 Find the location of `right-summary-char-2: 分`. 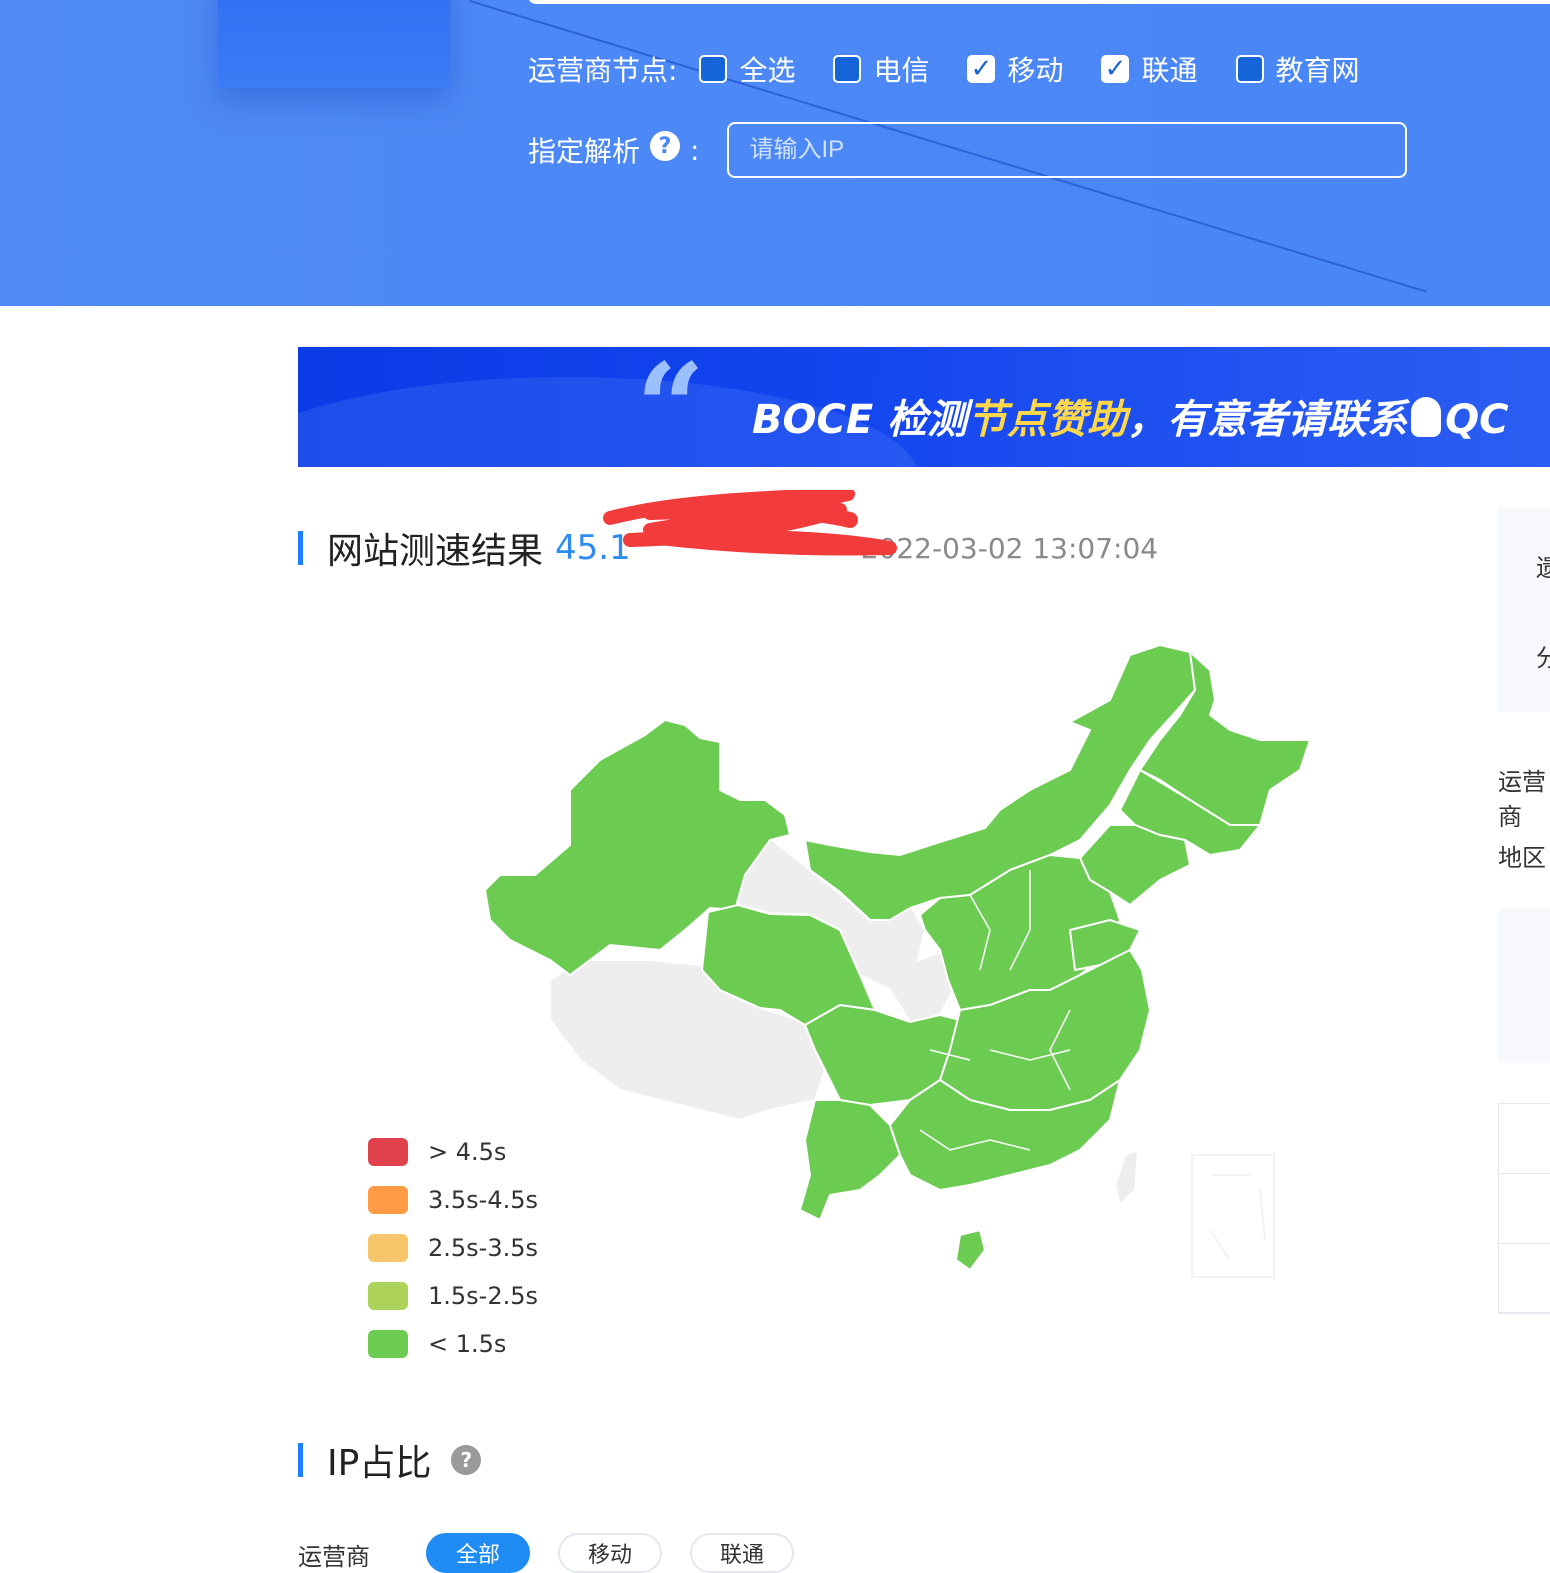

right-summary-char-2: 分 is located at coordinates (1543, 658).